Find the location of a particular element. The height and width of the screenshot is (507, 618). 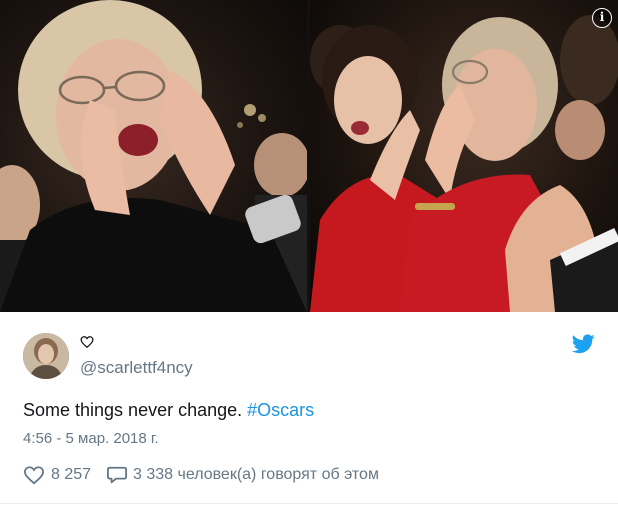

tweet-text-plain: Some things never change. is located at coordinates (135, 410).